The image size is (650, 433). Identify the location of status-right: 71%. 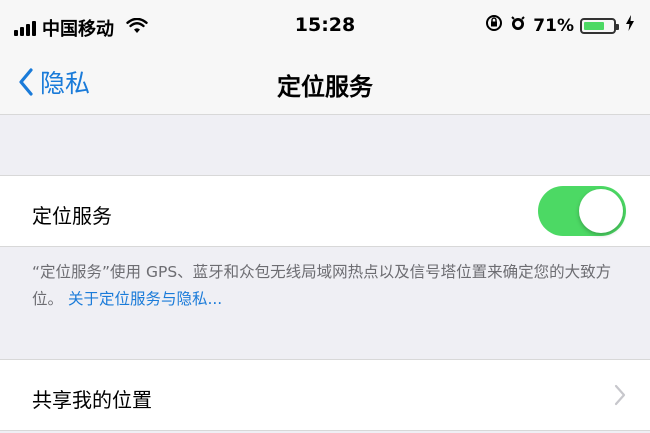
(559, 25).